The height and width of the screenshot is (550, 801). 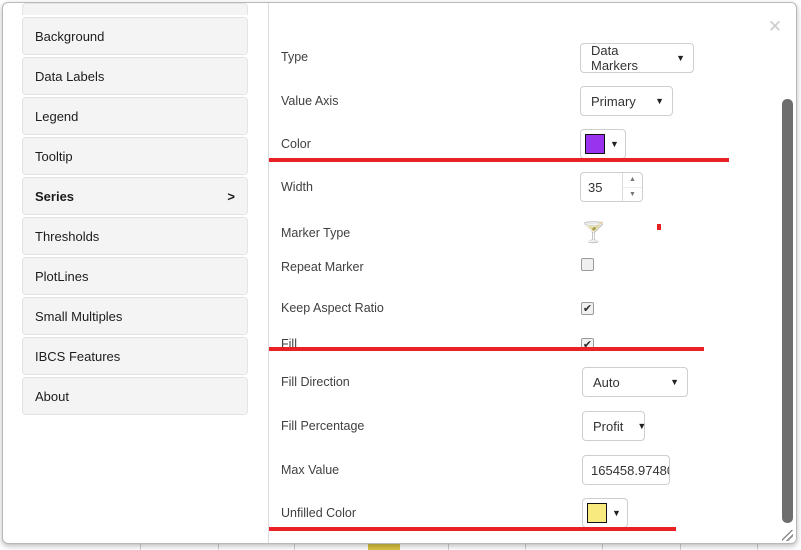 What do you see at coordinates (135, 9) in the screenshot?
I see `sidebar-item-partial` at bounding box center [135, 9].